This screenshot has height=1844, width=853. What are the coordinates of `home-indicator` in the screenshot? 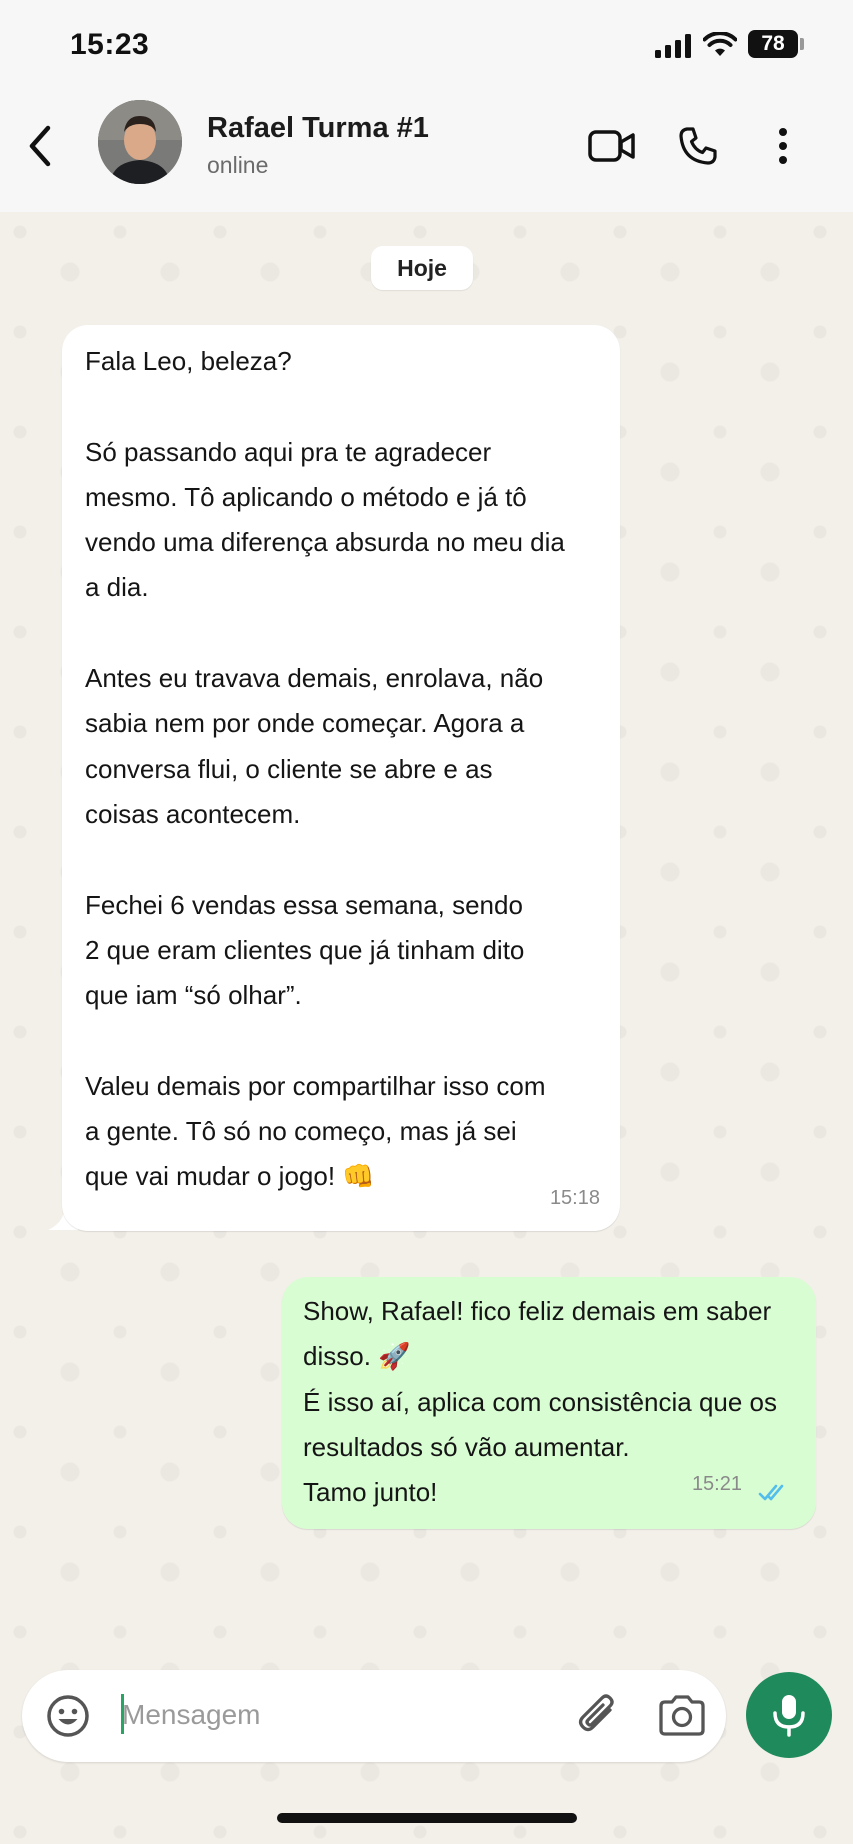 It's located at (427, 1818).